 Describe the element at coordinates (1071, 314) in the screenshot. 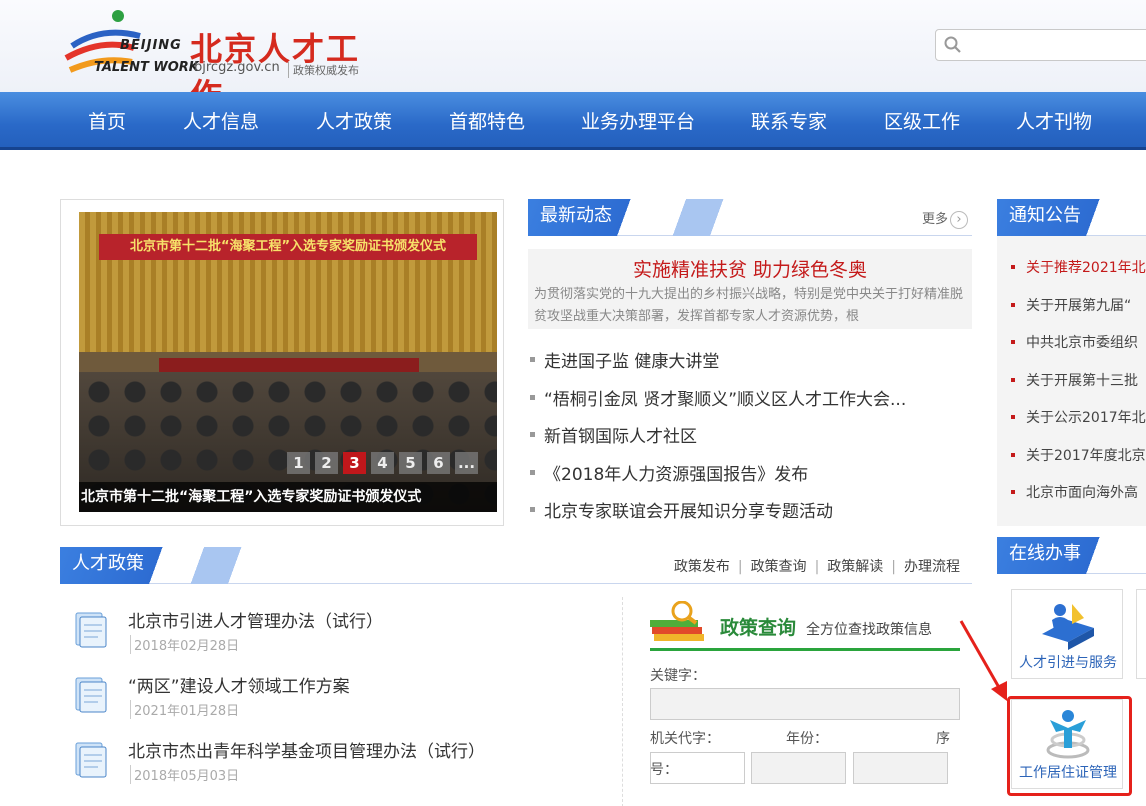

I see `notice-item: 关于开展第九届“` at that location.